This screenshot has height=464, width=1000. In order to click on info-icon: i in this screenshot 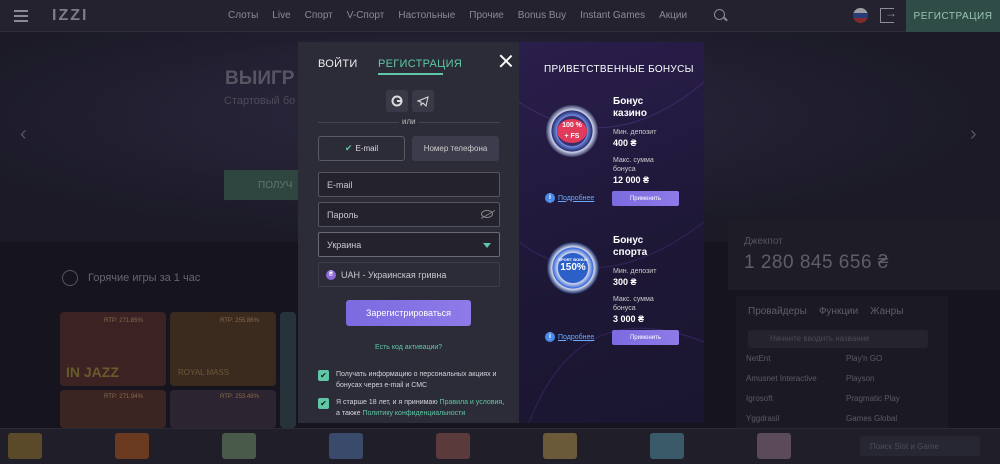, I will do `click(550, 198)`.